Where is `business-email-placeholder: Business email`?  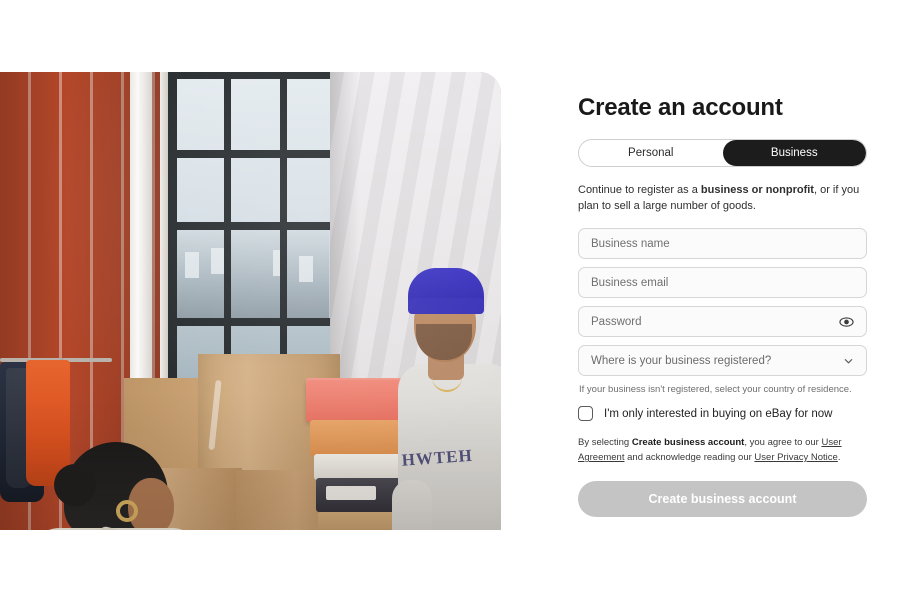 business-email-placeholder: Business email is located at coordinates (630, 282).